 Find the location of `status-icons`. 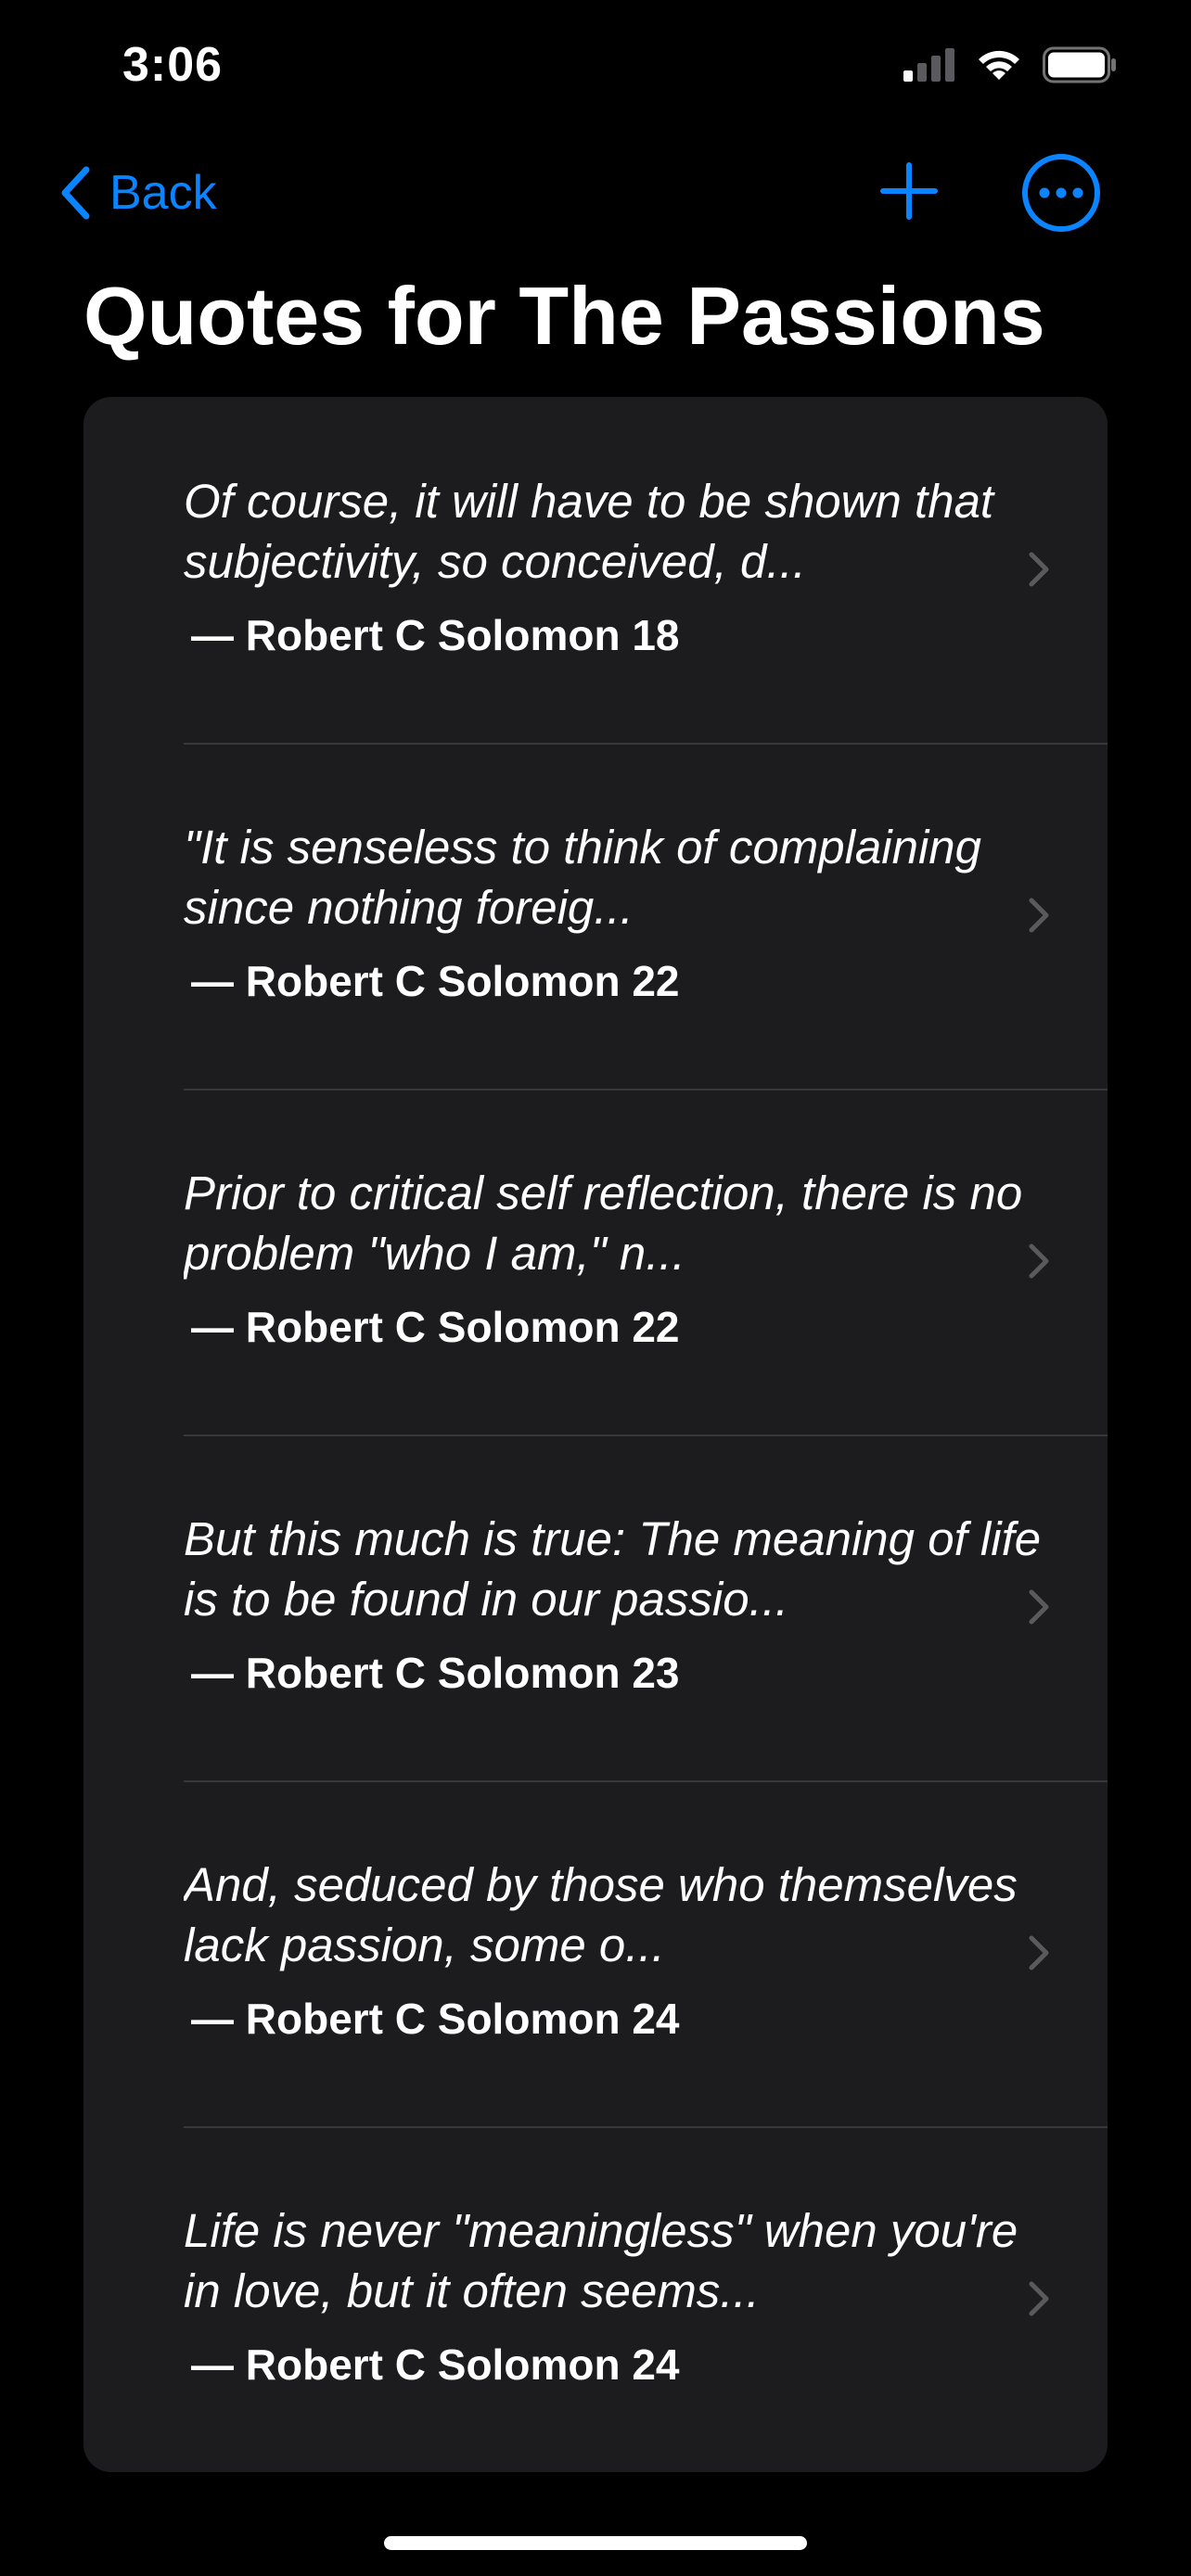

status-icons is located at coordinates (1010, 64).